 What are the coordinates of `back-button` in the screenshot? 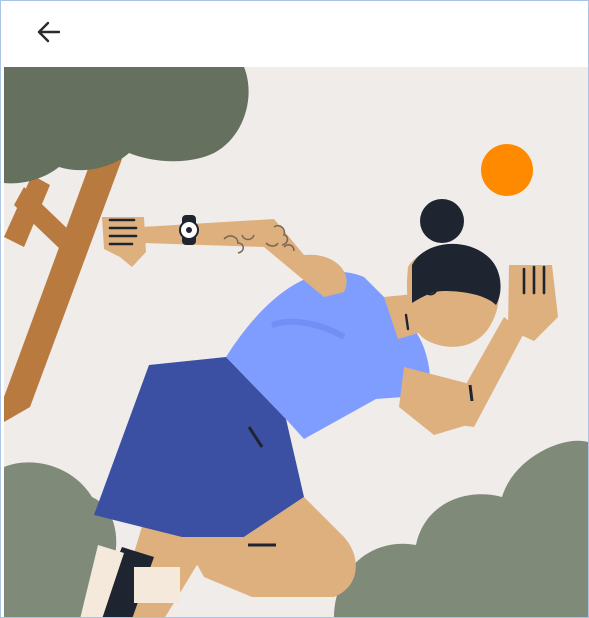 It's located at (49, 32).